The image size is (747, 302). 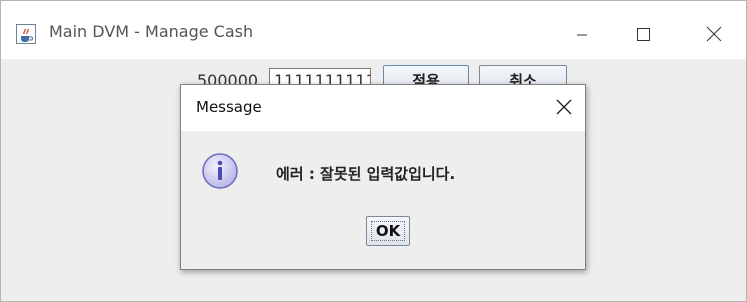 I want to click on dialog-close-button, so click(x=564, y=107).